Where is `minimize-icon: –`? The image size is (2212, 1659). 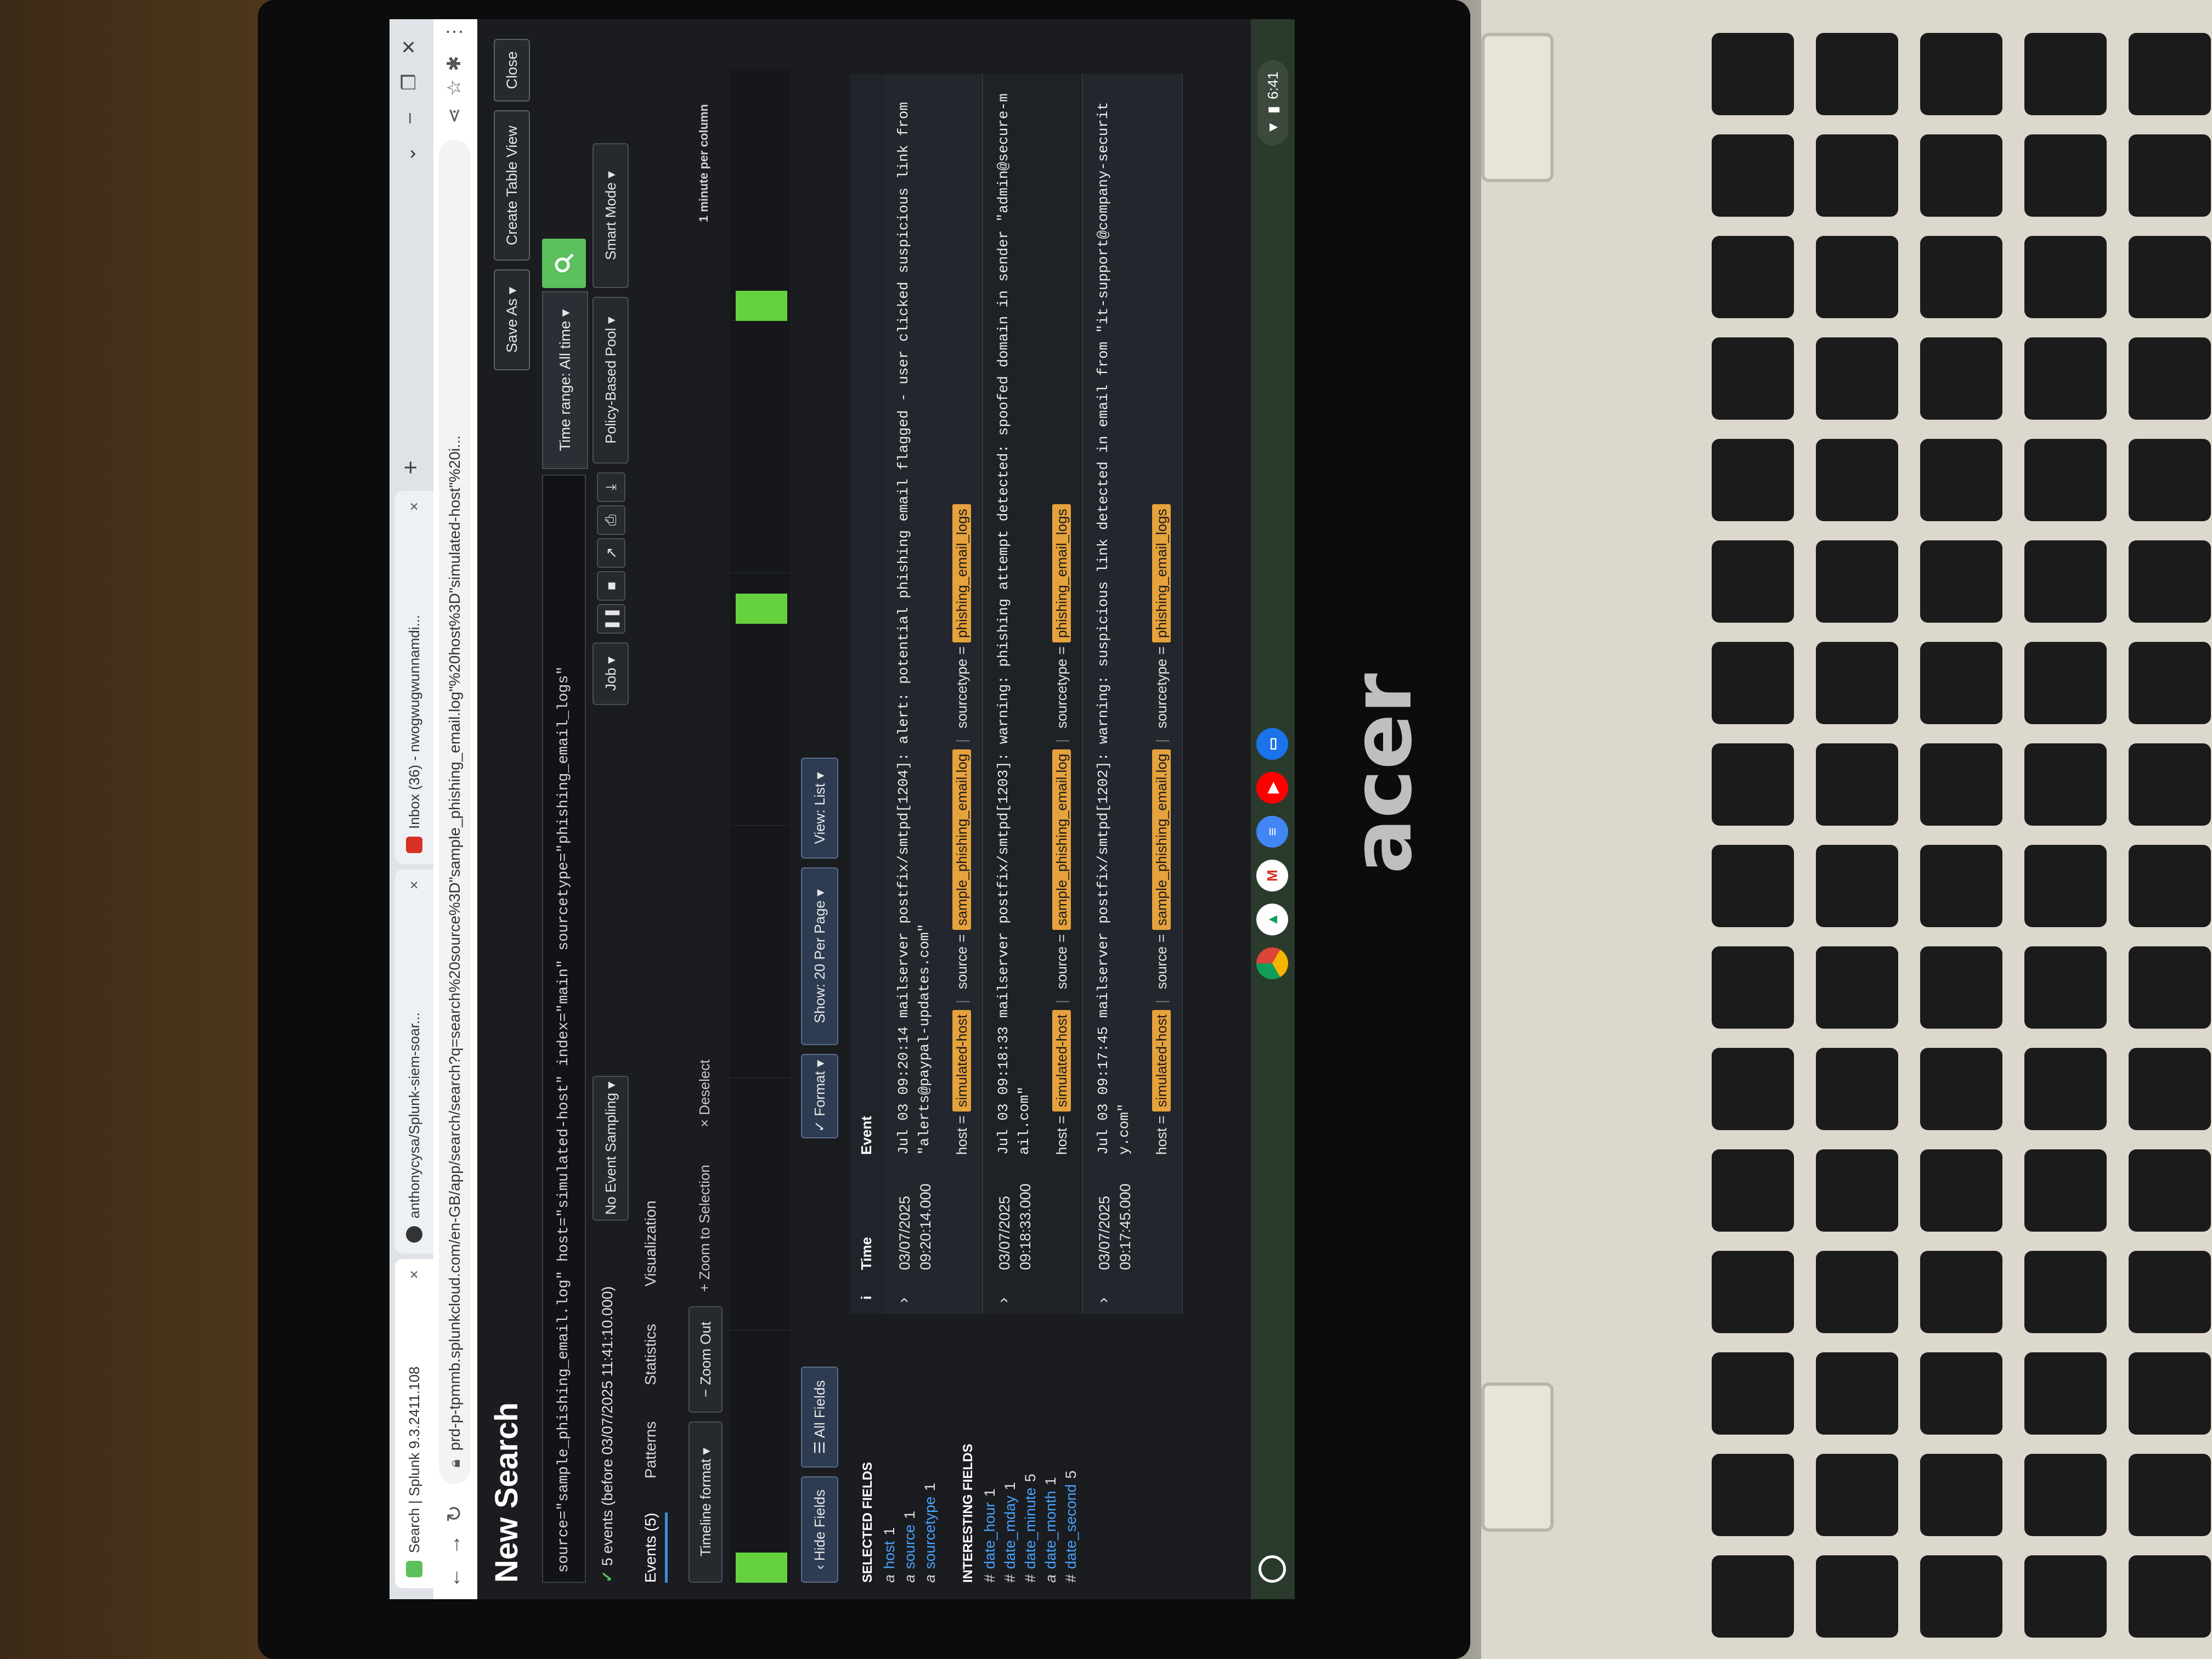 minimize-icon: – is located at coordinates (409, 118).